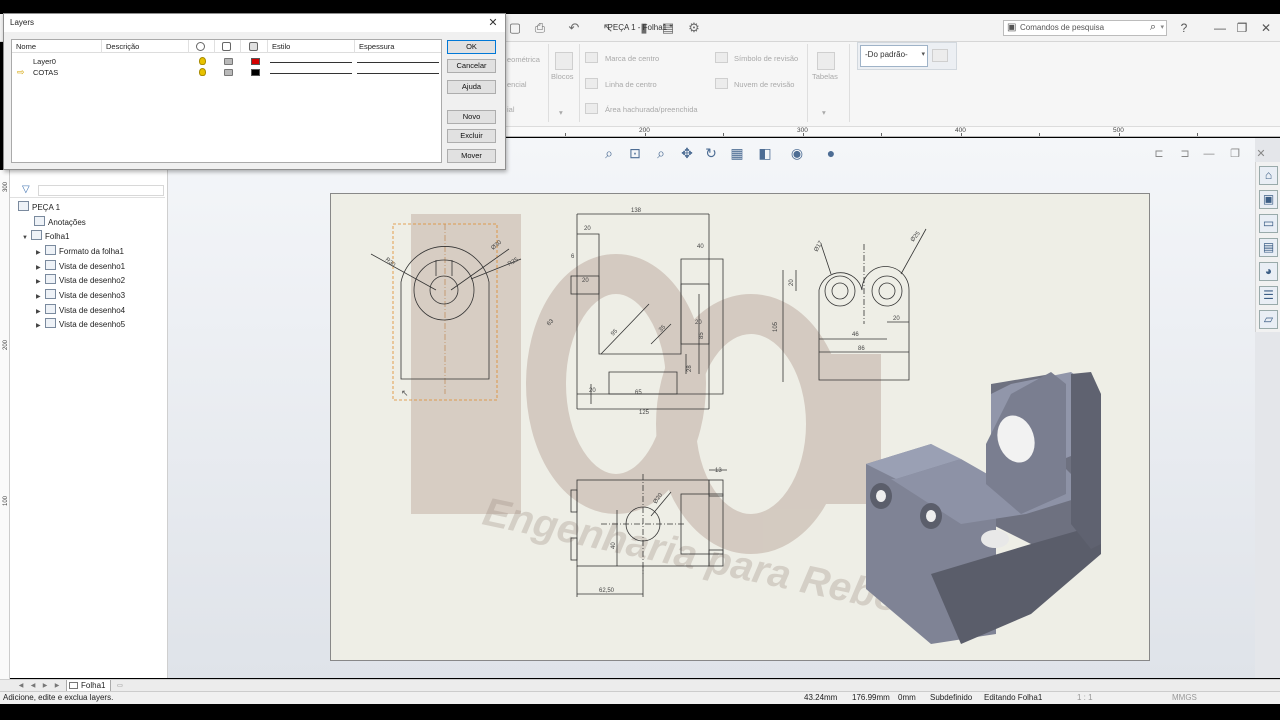 The height and width of the screenshot is (720, 1280). I want to click on select-icon: ↖, so click(608, 28).